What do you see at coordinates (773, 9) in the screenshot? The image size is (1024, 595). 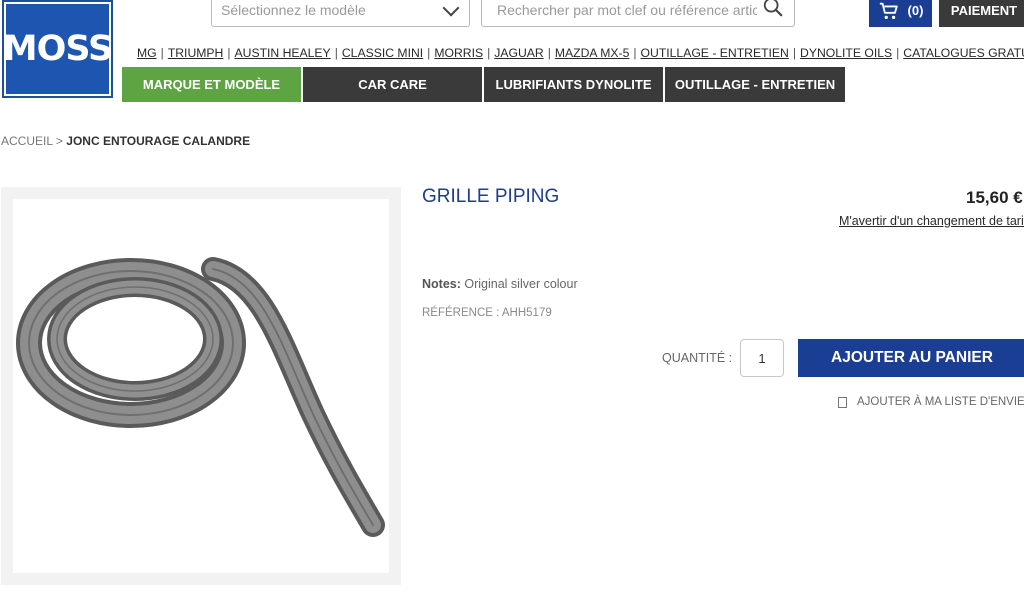 I see `search-icon` at bounding box center [773, 9].